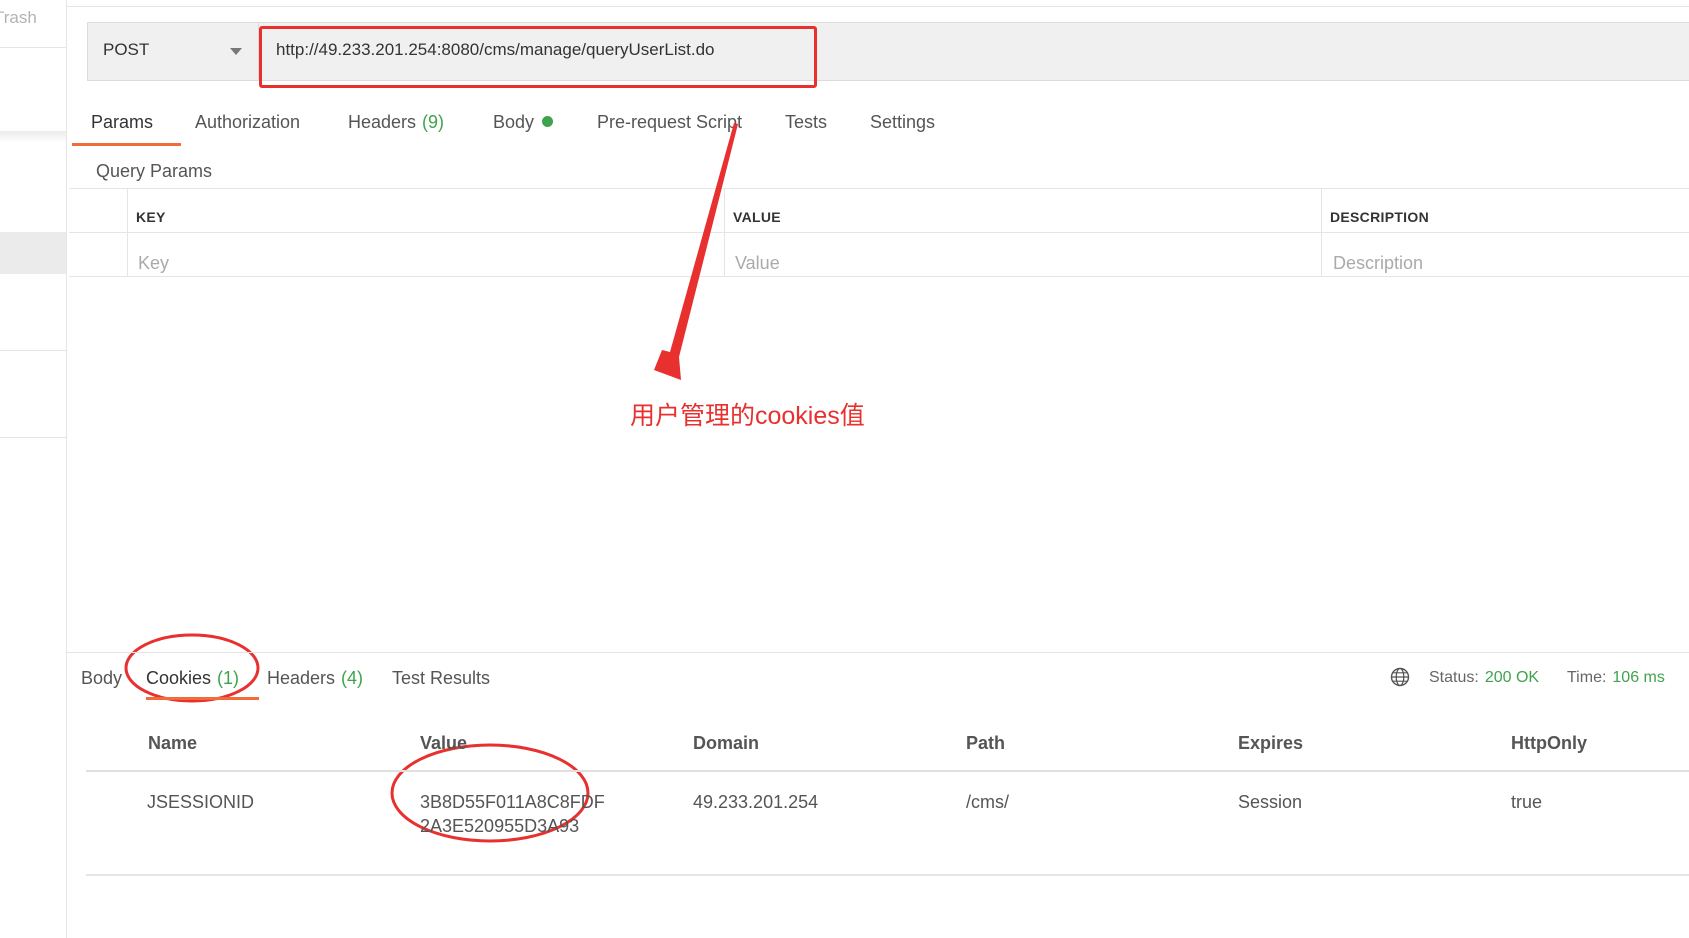 The height and width of the screenshot is (938, 1689). I want to click on tab-label: Pre-request Script, so click(670, 122).